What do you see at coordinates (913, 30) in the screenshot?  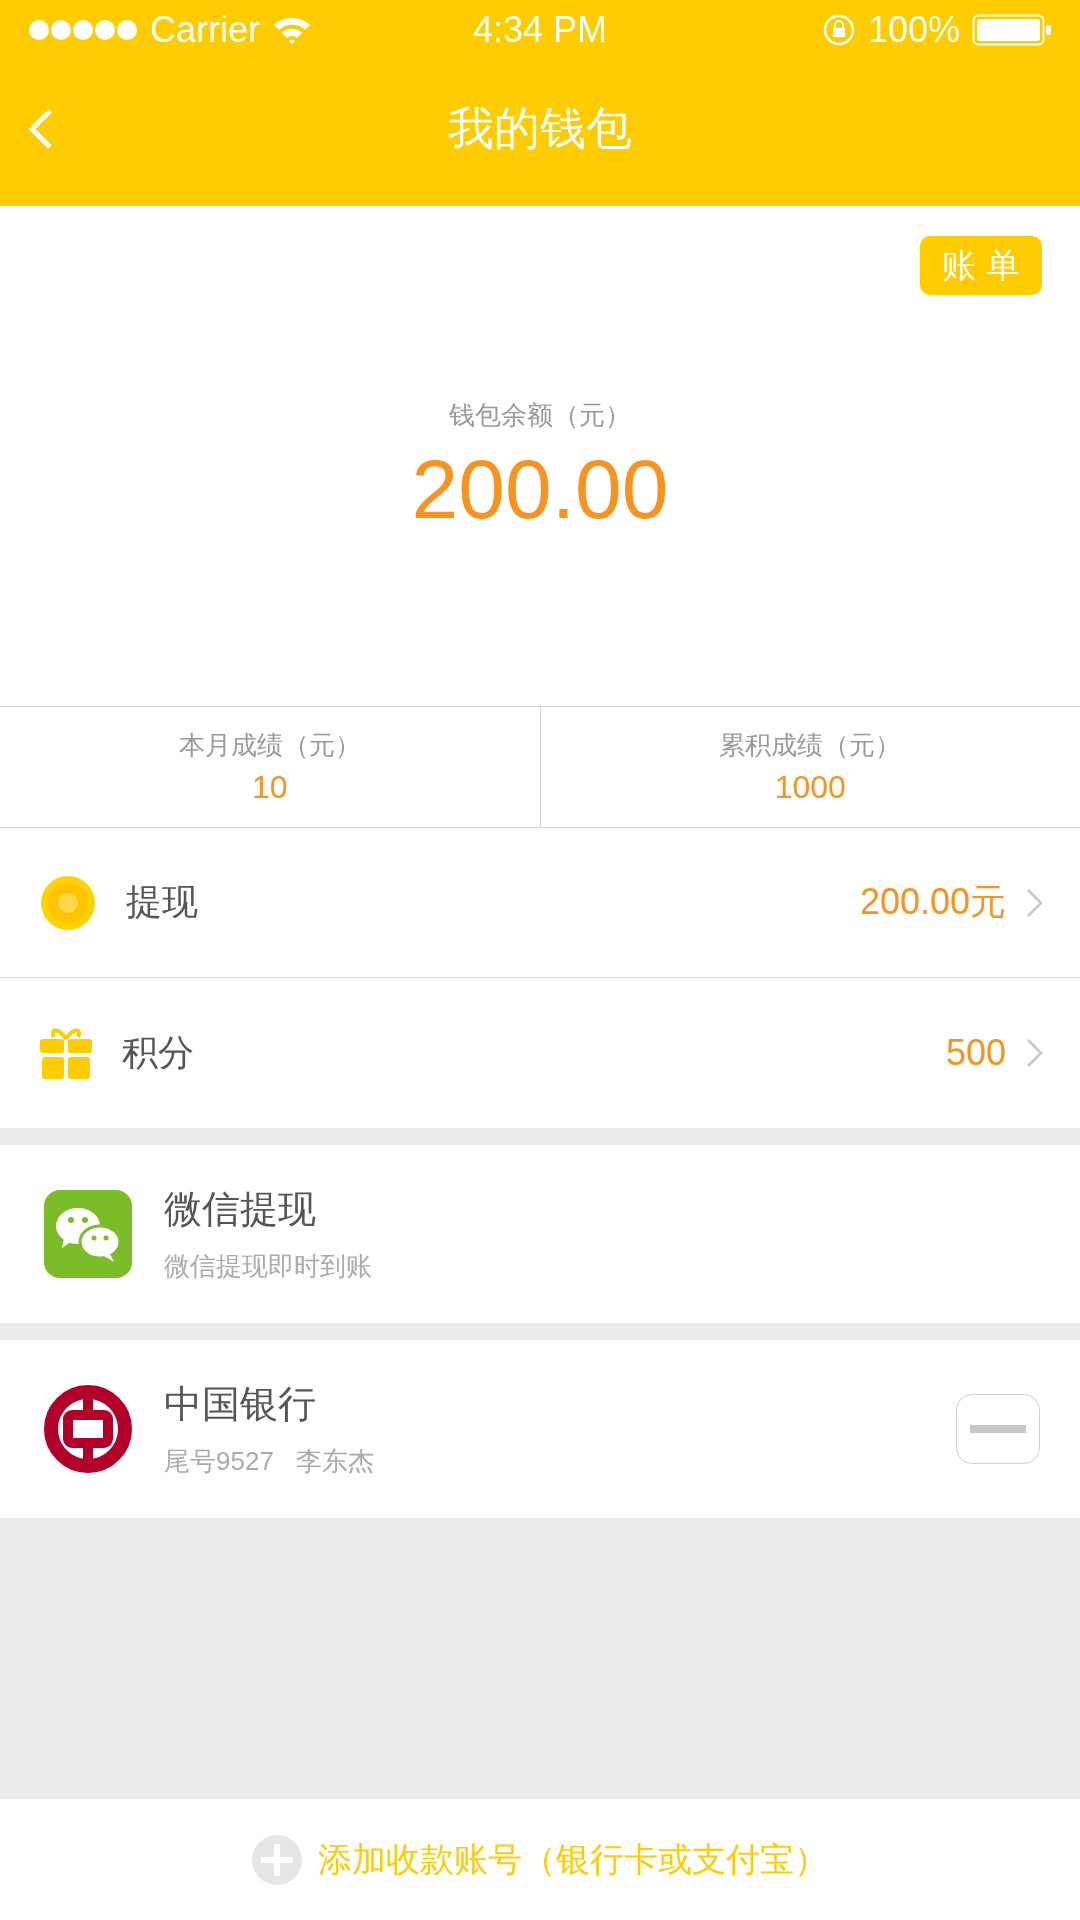 I see `battery-percent: 100%` at bounding box center [913, 30].